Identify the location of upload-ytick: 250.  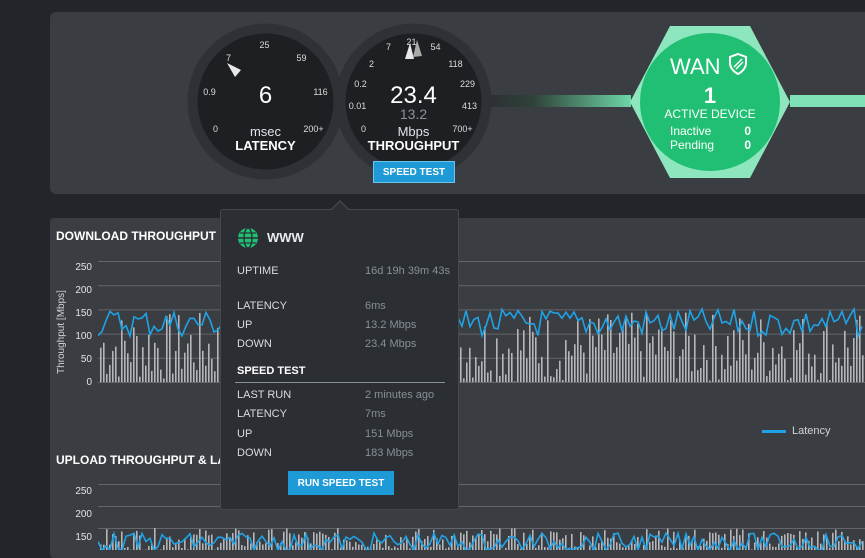
(74, 491).